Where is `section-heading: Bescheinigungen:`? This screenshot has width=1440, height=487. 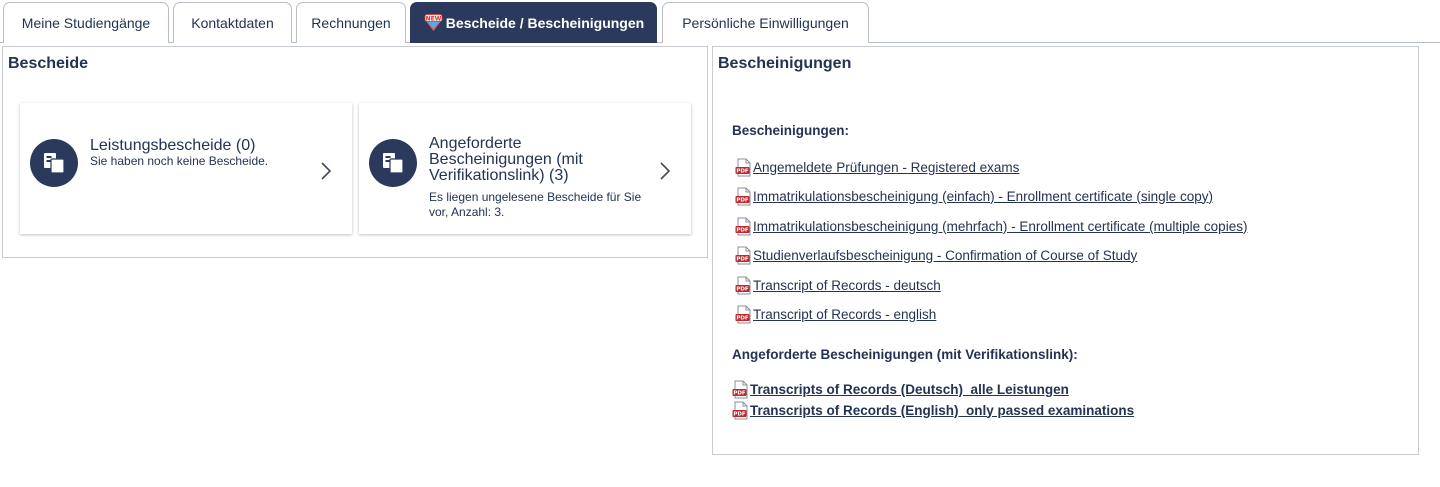 section-heading: Bescheinigungen: is located at coordinates (791, 130).